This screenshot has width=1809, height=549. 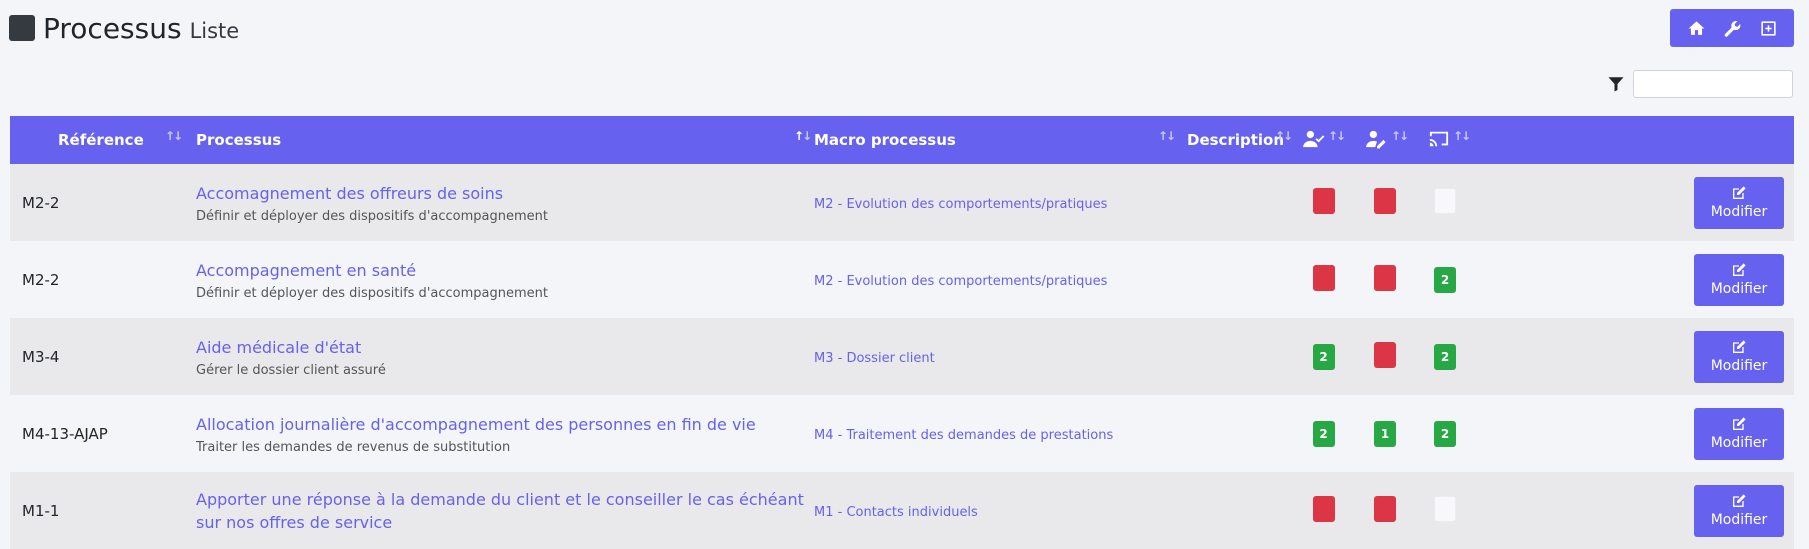 I want to click on col-actions, so click(x=1634, y=140).